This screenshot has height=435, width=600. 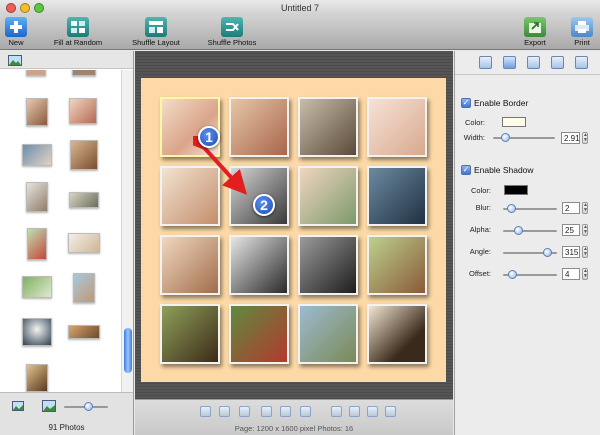 I want to click on shadow-color-swatch, so click(x=516, y=190).